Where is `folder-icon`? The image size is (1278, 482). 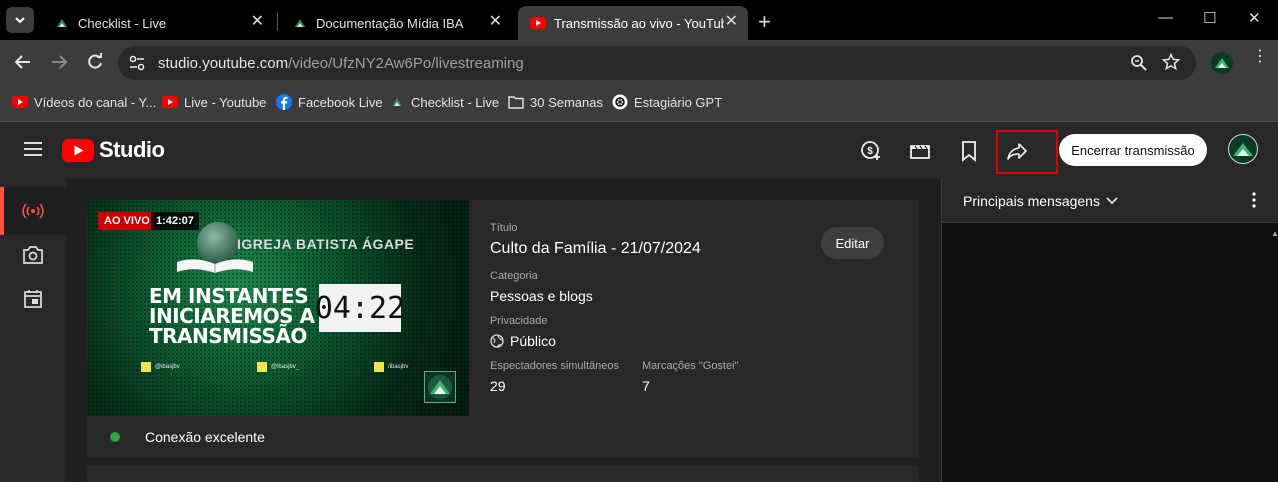 folder-icon is located at coordinates (516, 102).